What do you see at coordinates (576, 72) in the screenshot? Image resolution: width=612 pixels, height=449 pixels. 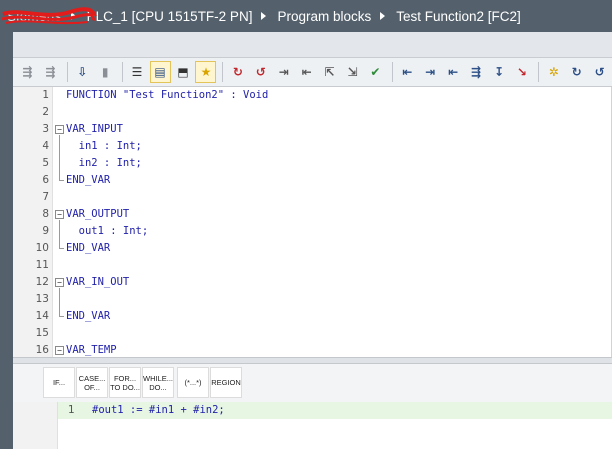 I see `bookmark-prev-icon: ↻` at bounding box center [576, 72].